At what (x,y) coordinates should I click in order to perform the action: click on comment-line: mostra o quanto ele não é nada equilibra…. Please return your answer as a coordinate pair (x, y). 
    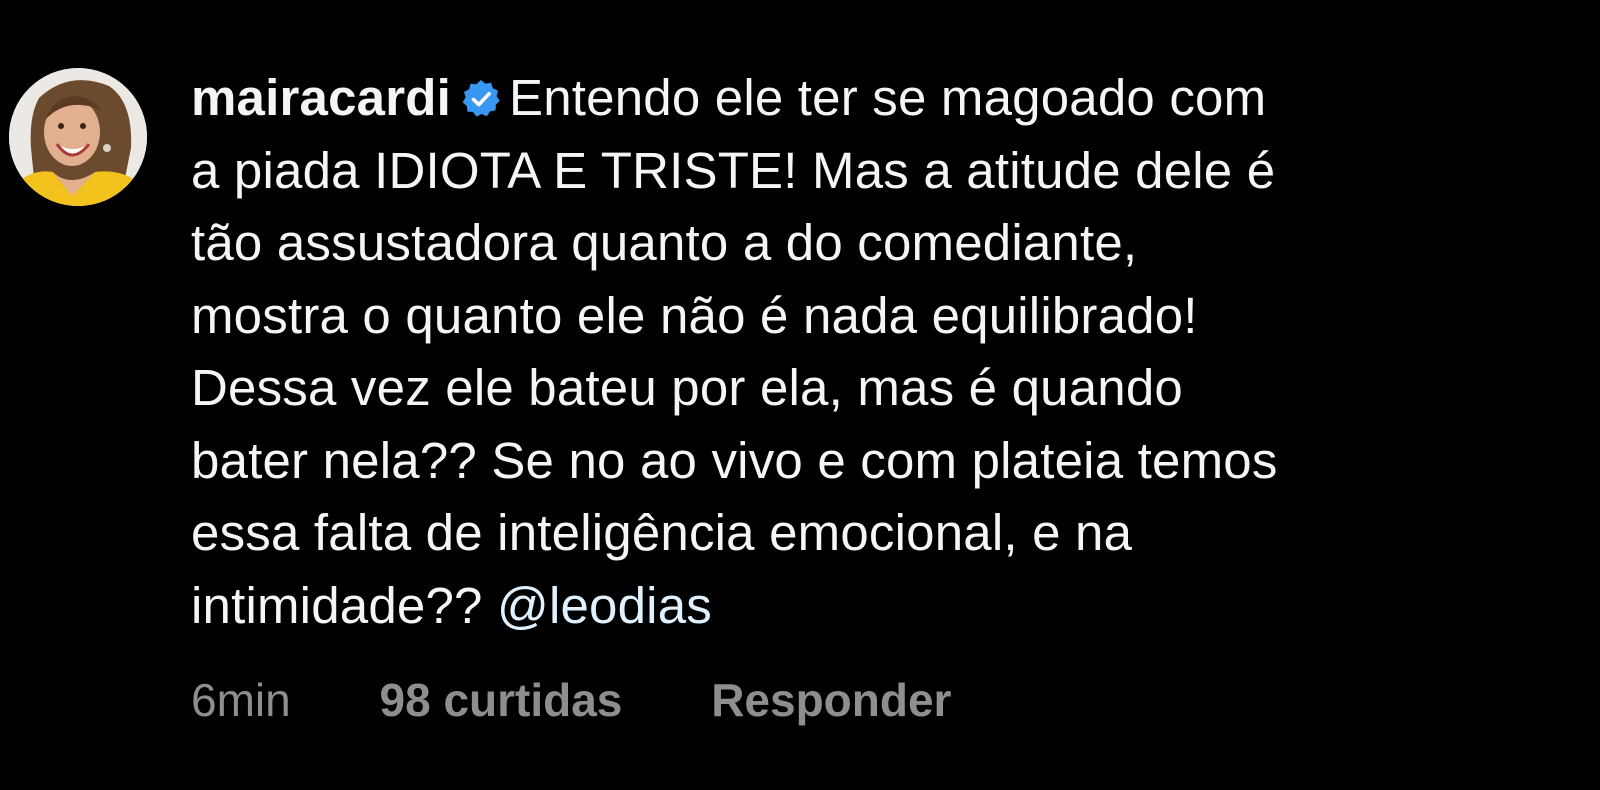
    Looking at the image, I should click on (694, 315).